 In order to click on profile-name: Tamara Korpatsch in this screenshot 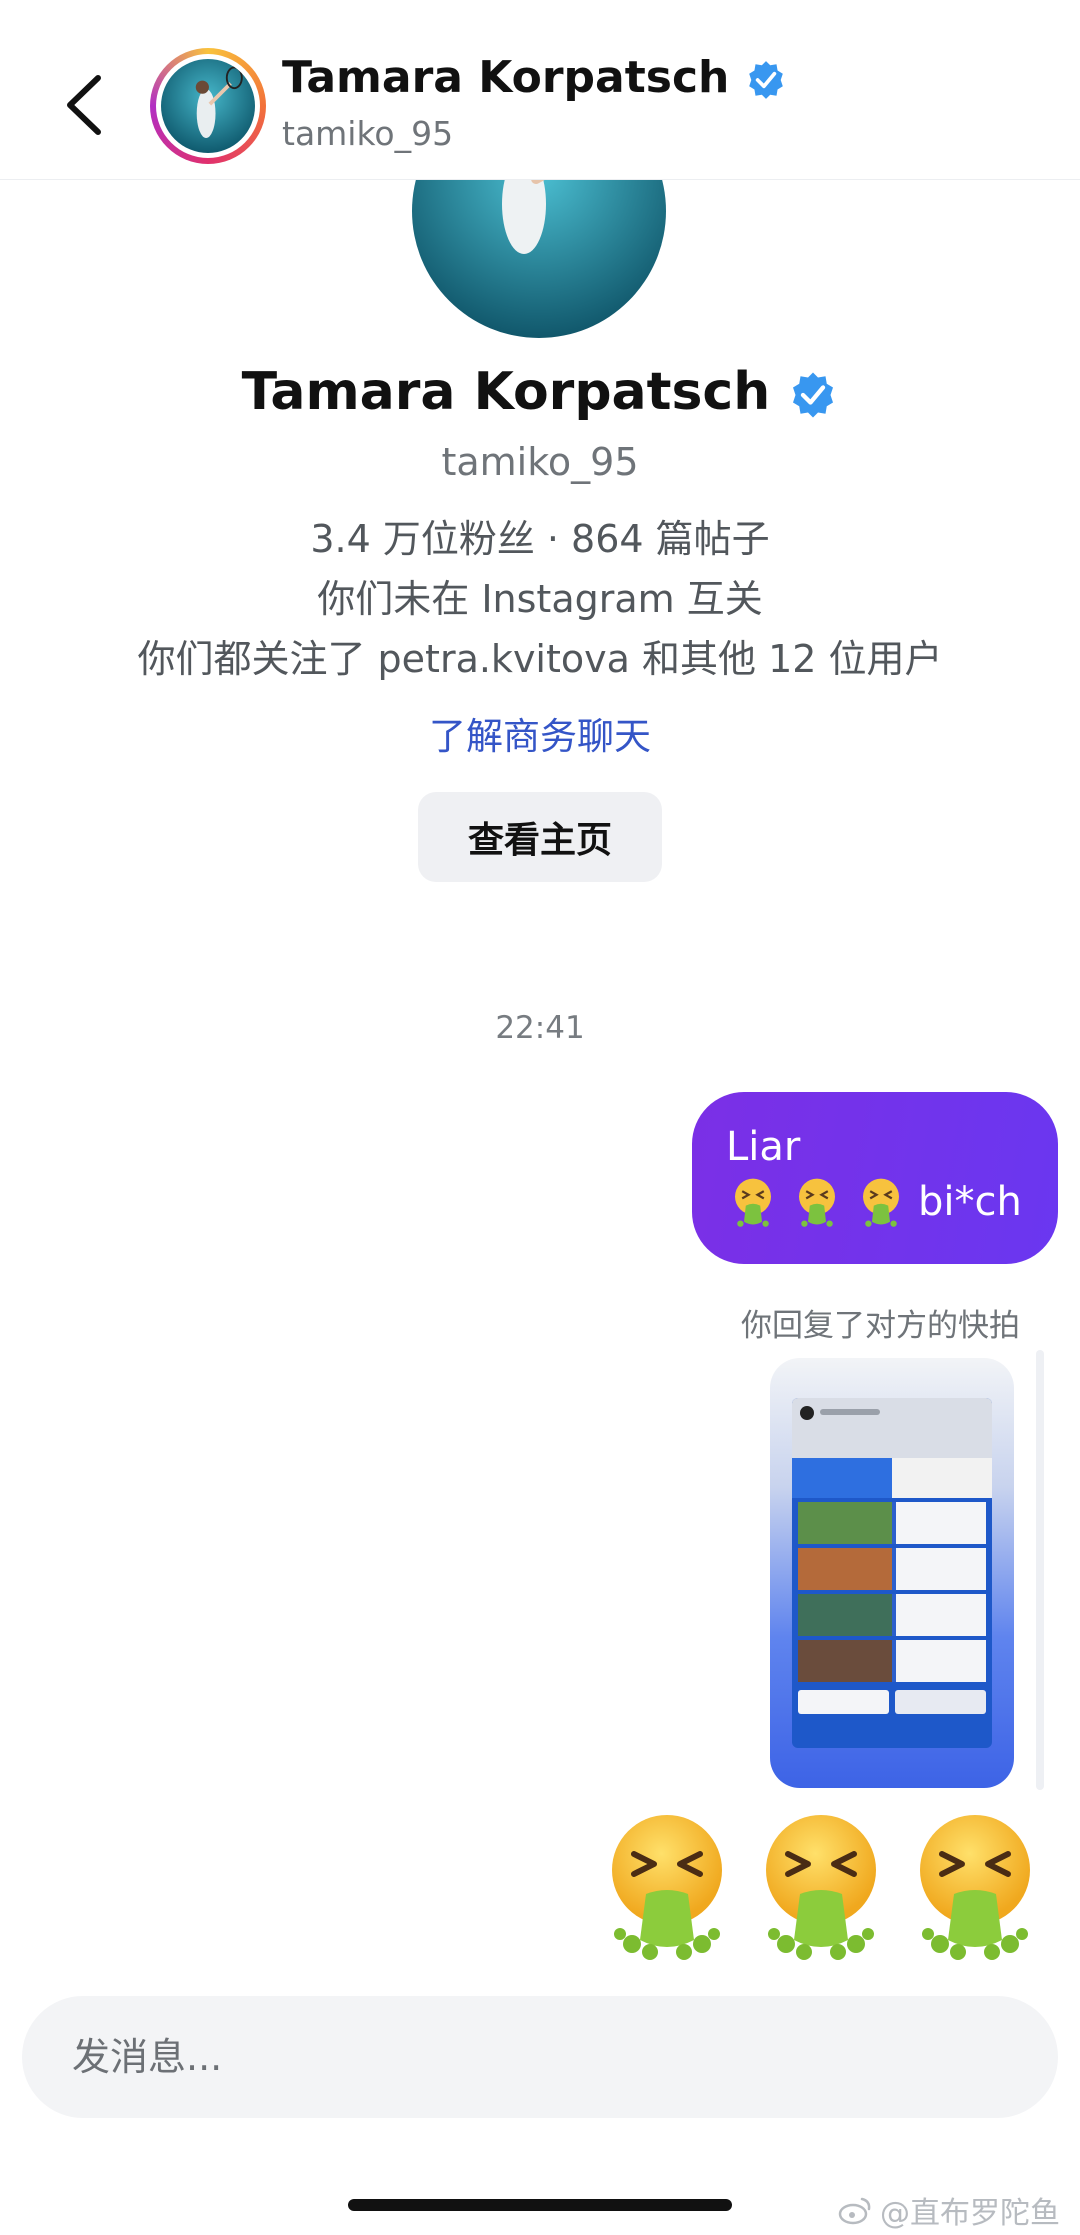, I will do `click(540, 392)`.